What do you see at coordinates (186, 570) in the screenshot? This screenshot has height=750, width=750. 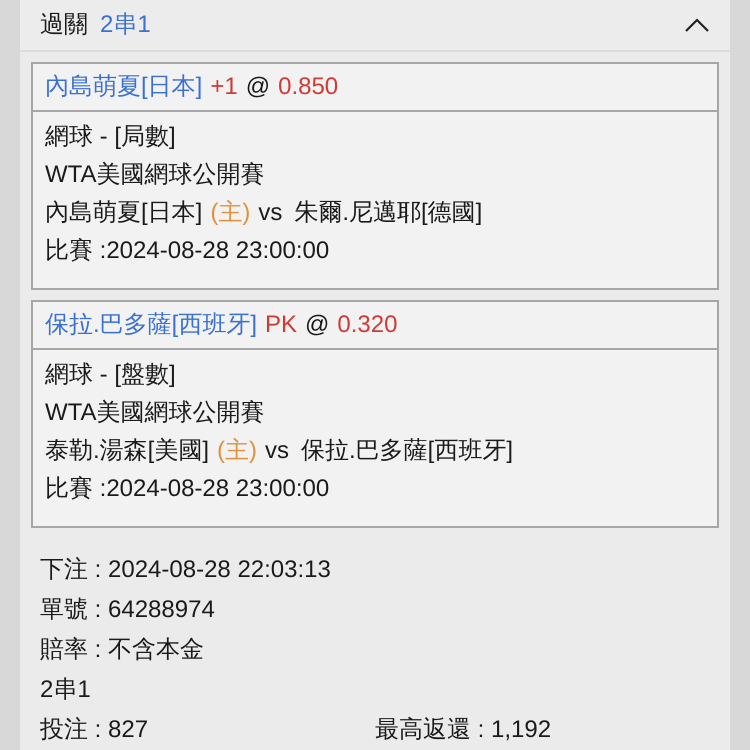 I see `placed-time: 下注 : 2024-08-28 22:03:13` at bounding box center [186, 570].